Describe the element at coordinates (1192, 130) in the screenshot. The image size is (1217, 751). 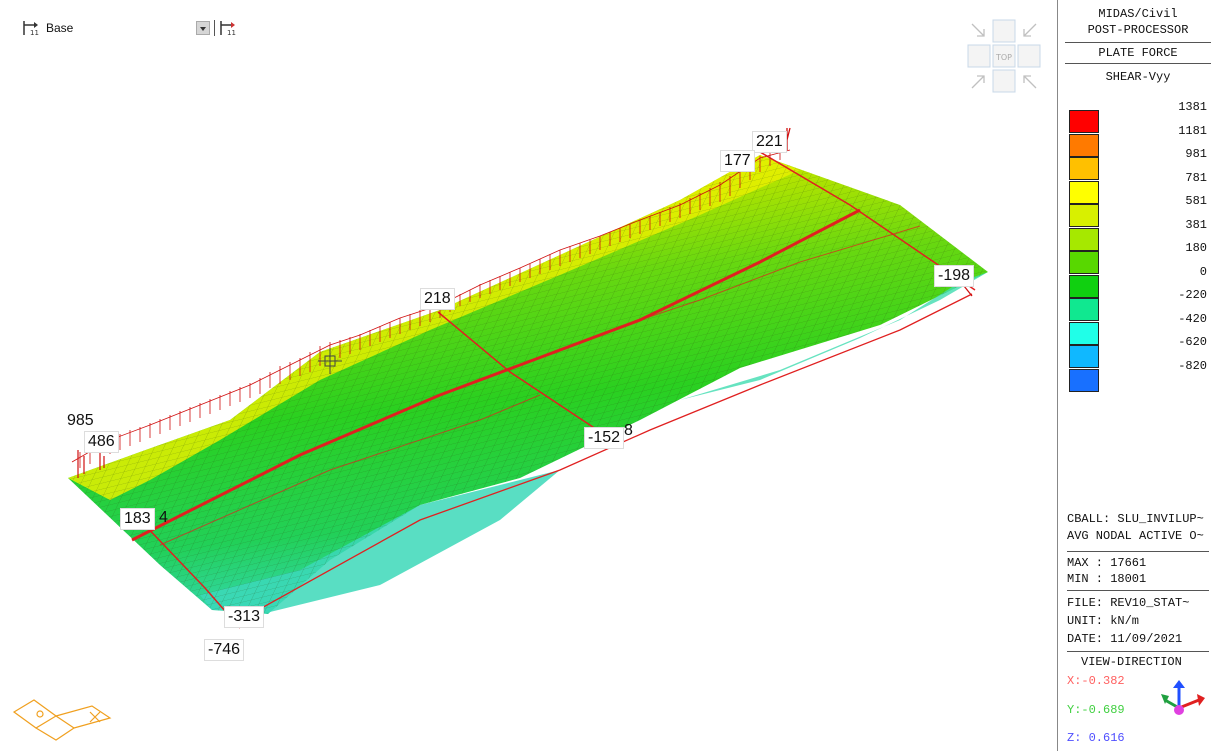
I see `color-scale-value: 1181` at that location.